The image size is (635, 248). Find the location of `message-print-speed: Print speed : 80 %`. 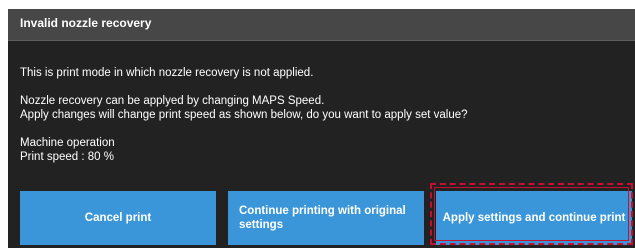

message-print-speed: Print speed : 80 % is located at coordinates (67, 157).